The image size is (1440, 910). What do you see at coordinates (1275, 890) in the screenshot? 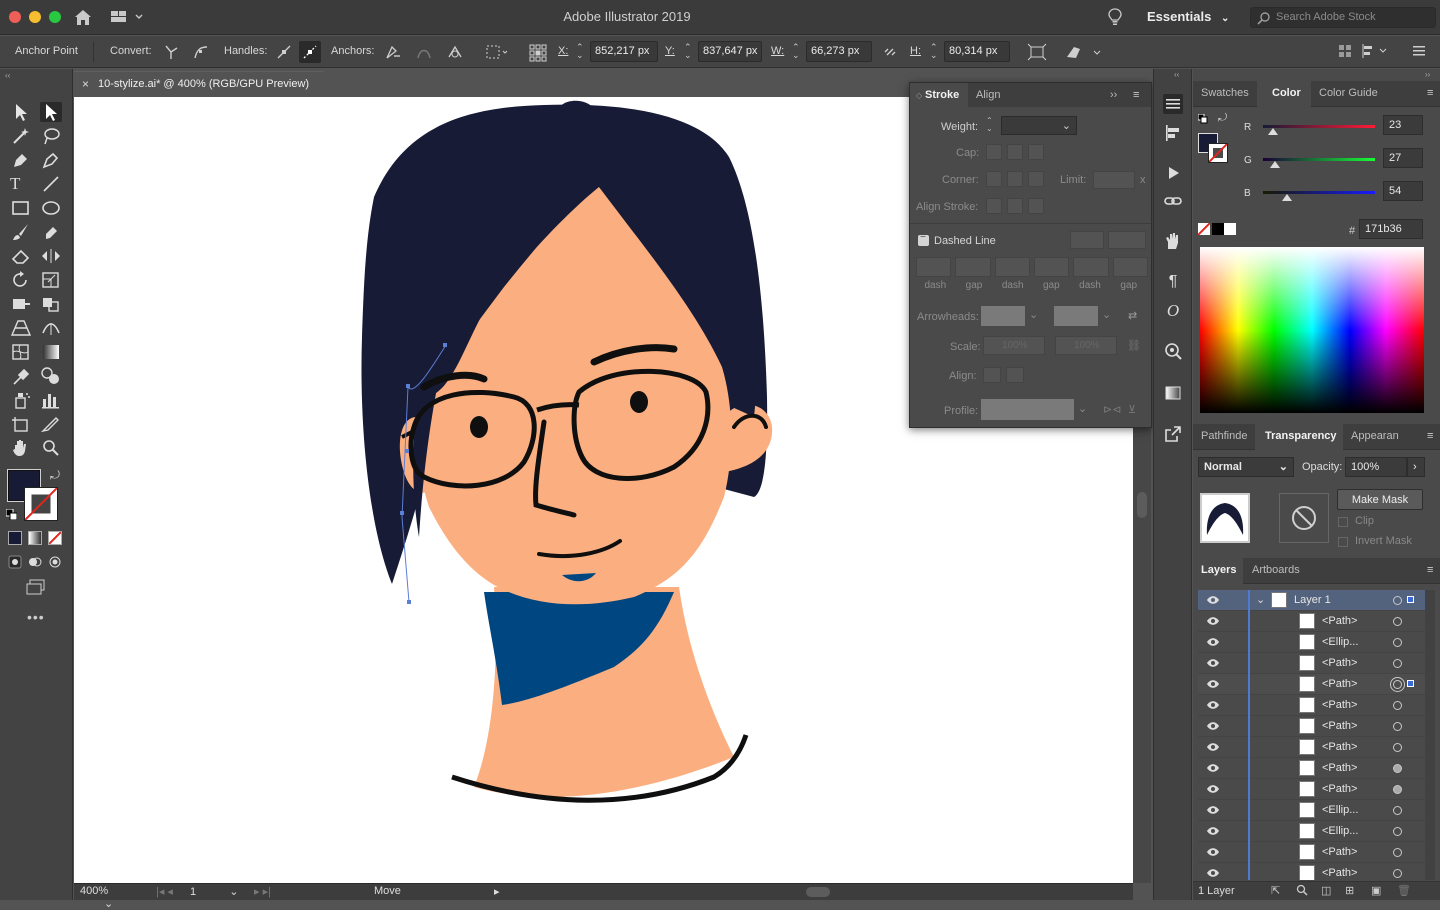
I see `export-layer-icon: ⇱` at bounding box center [1275, 890].